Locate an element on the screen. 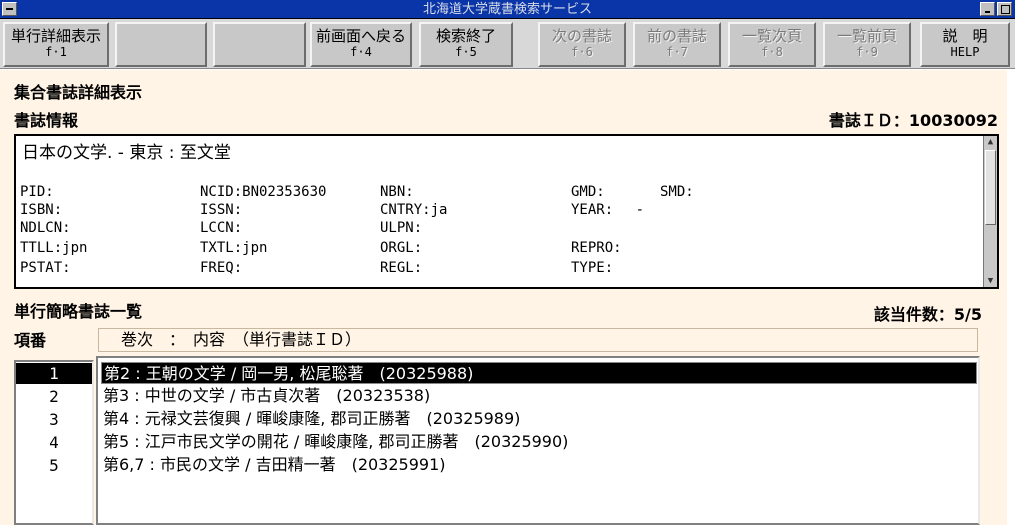  field-orgl: ORGL: is located at coordinates (401, 248).